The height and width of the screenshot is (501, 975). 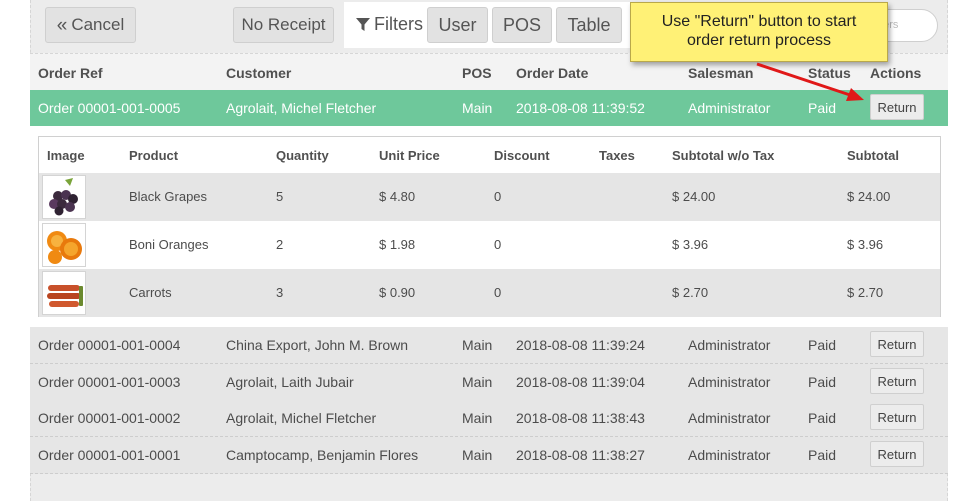 What do you see at coordinates (109, 418) in the screenshot?
I see `order-ref: Order 00001-001-0002` at bounding box center [109, 418].